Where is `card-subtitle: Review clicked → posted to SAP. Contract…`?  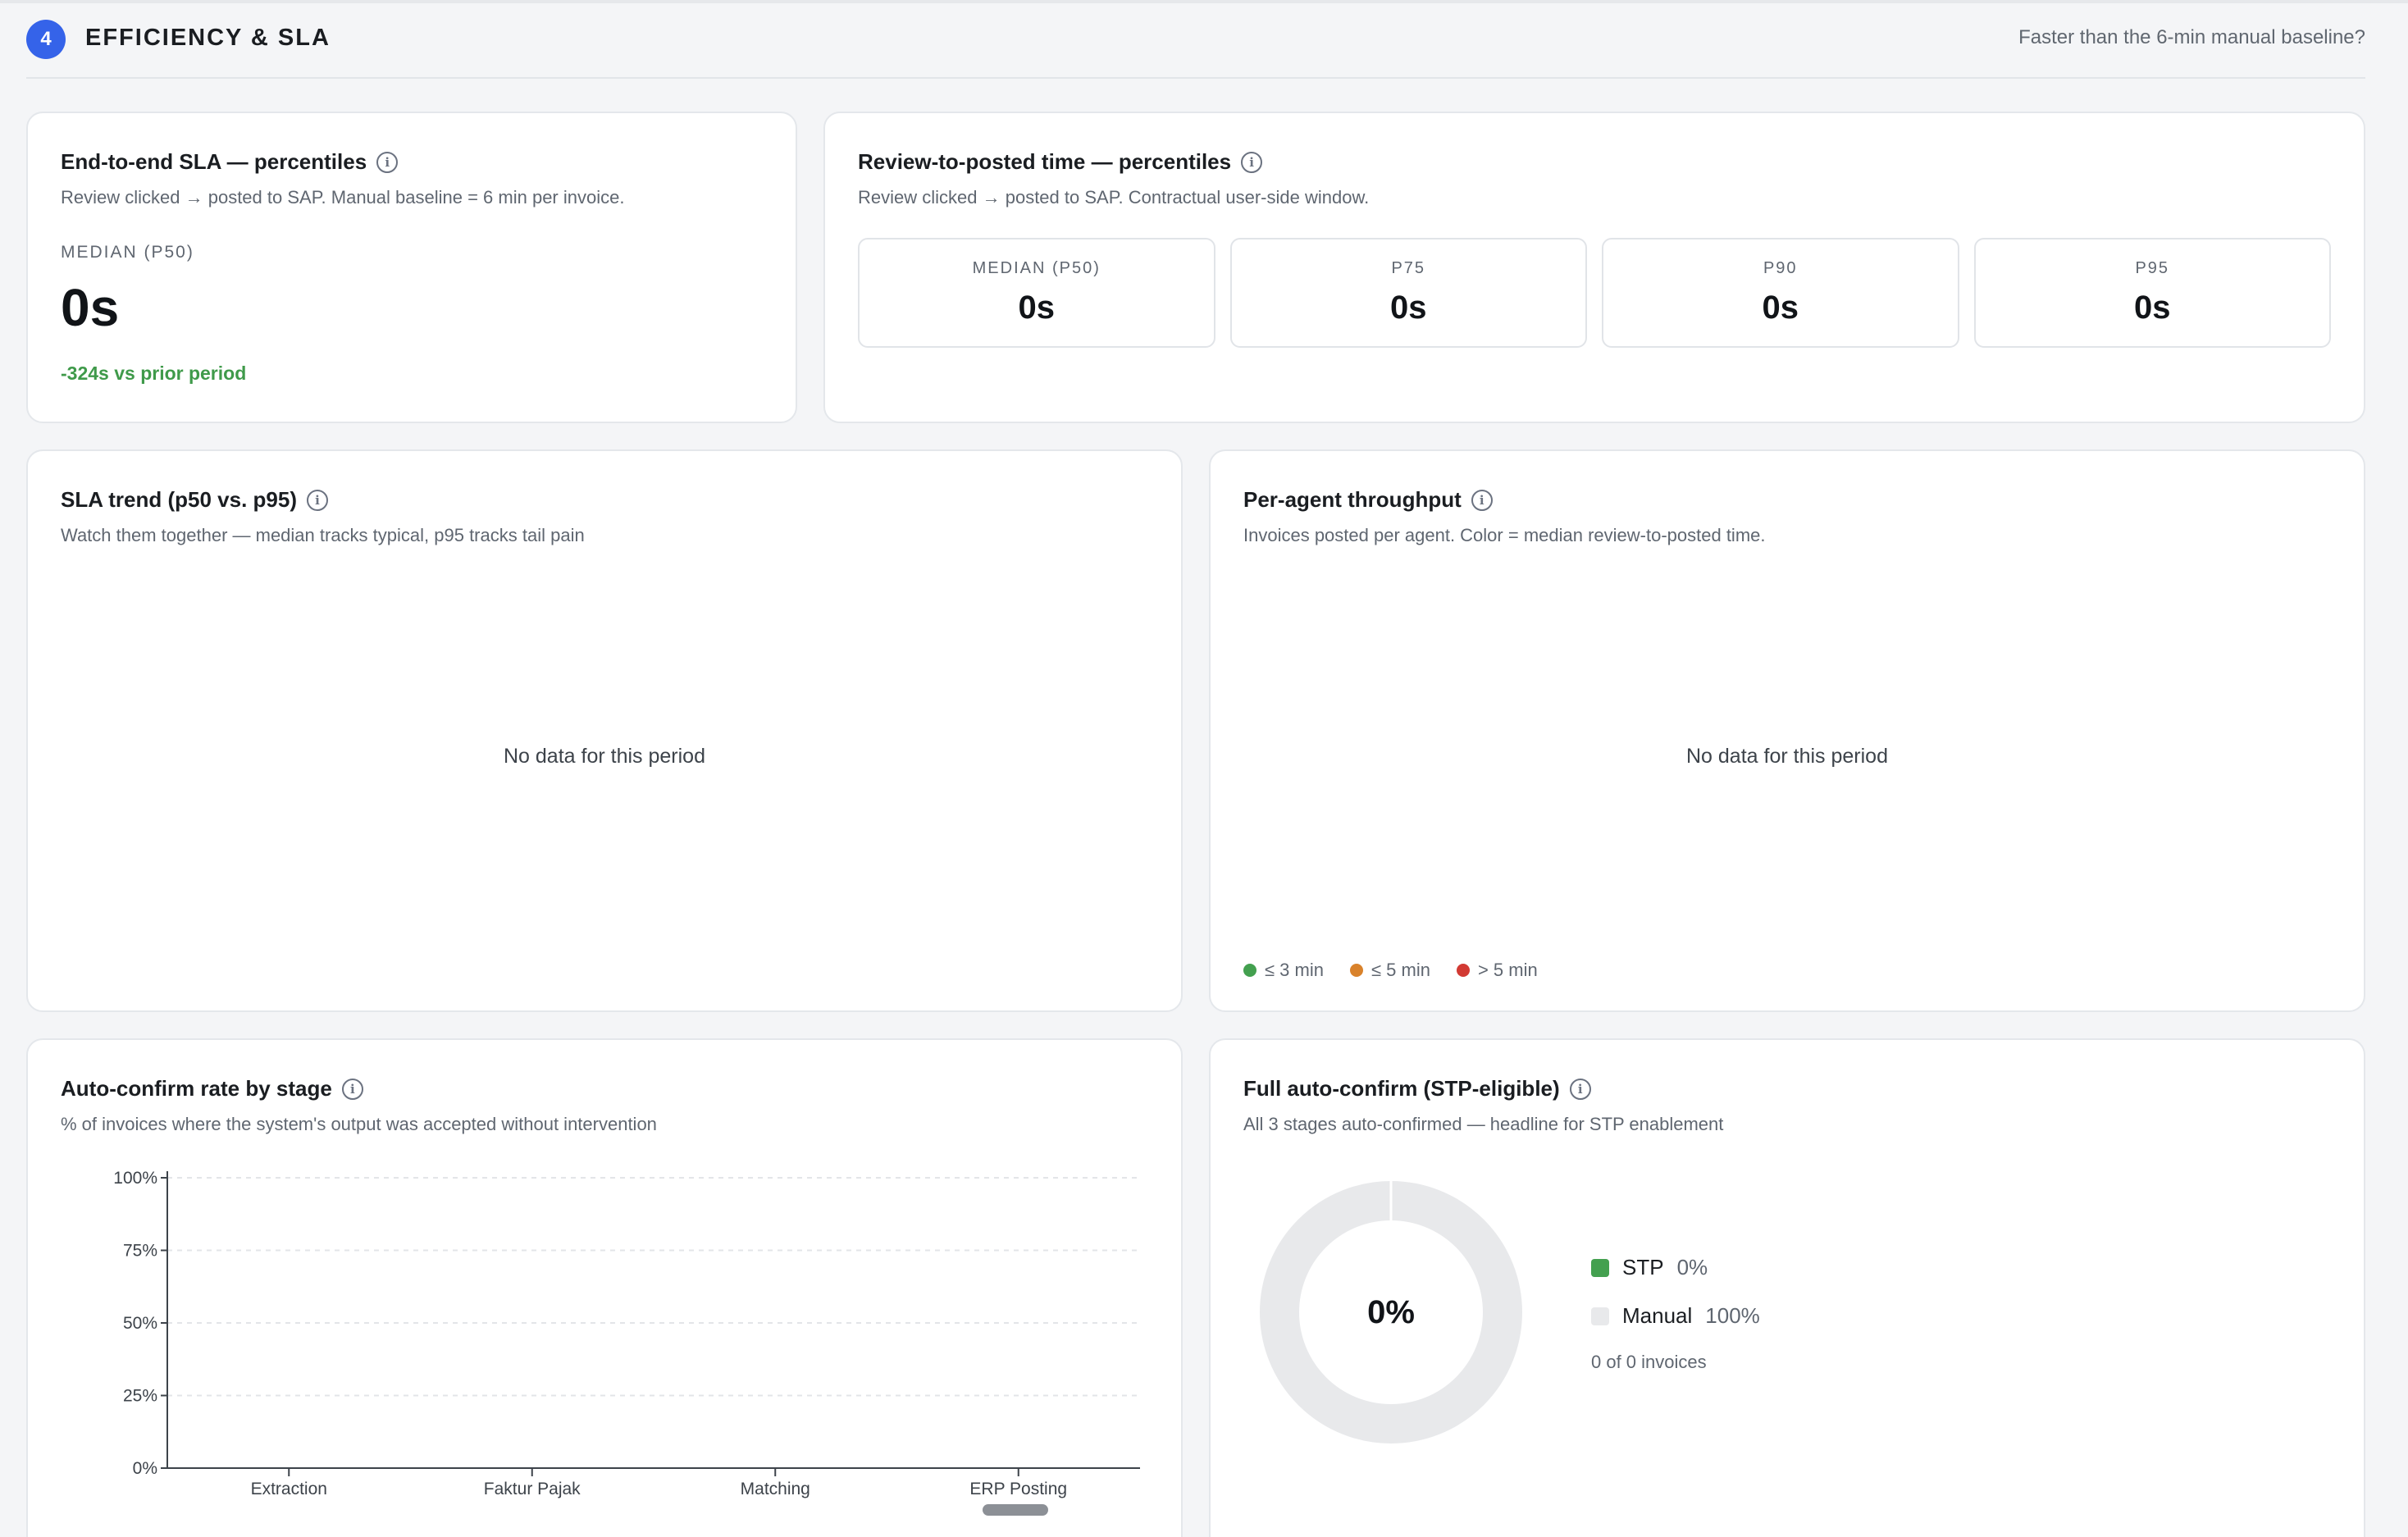 card-subtitle: Review clicked → posted to SAP. Contract… is located at coordinates (1114, 197).